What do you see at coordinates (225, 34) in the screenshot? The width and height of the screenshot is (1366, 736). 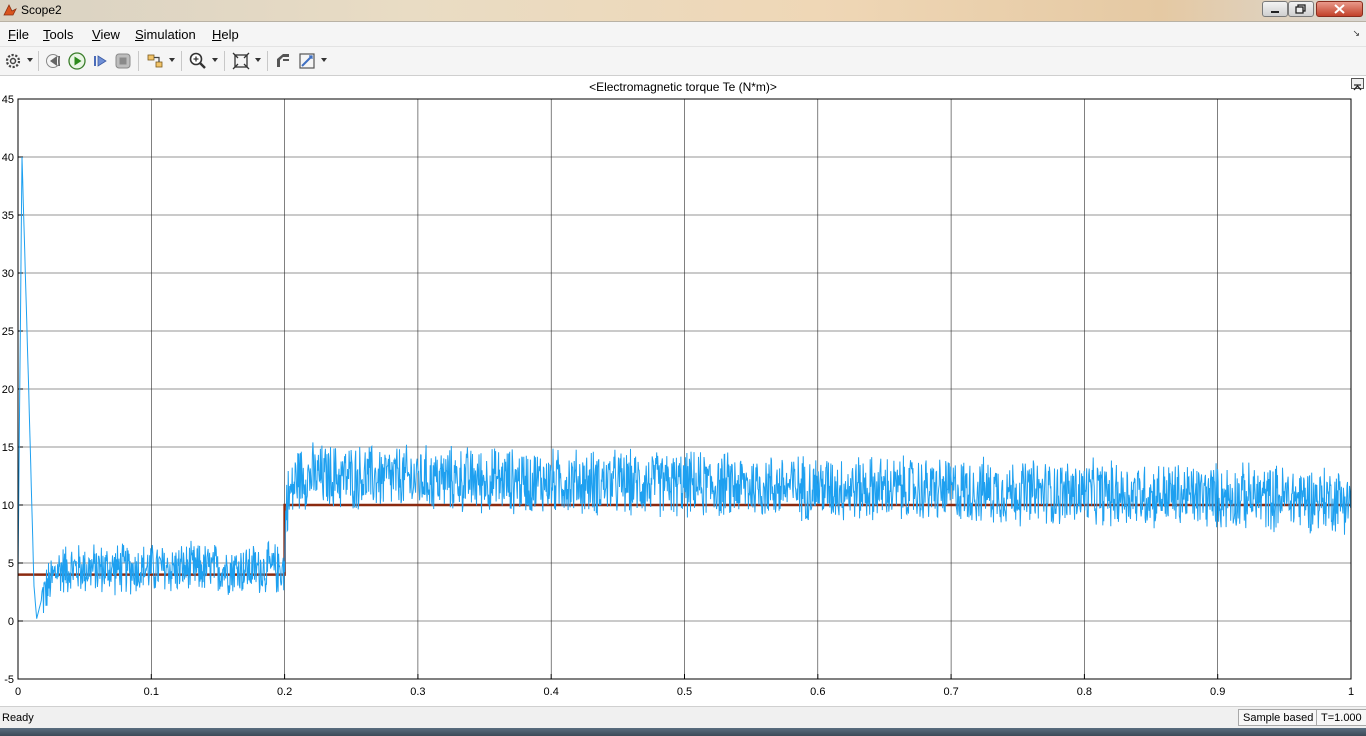 I see `menu-help: Help` at bounding box center [225, 34].